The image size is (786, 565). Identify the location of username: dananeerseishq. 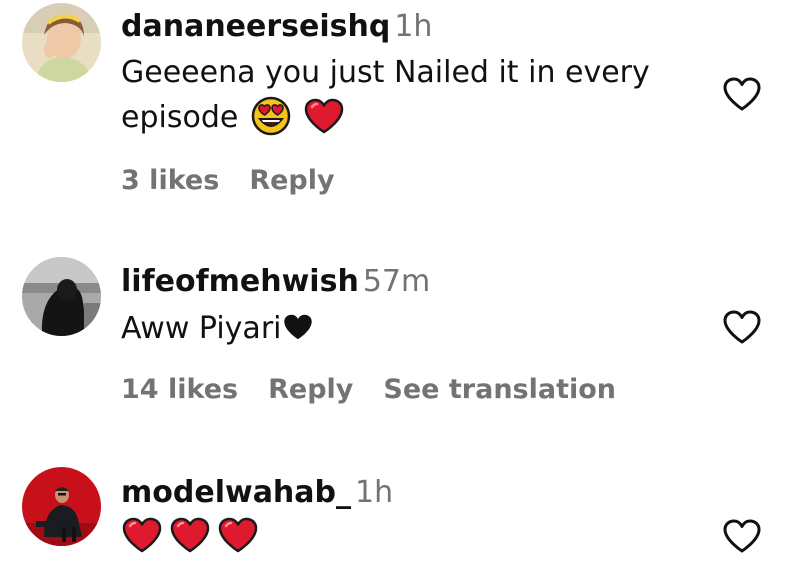
(255, 26).